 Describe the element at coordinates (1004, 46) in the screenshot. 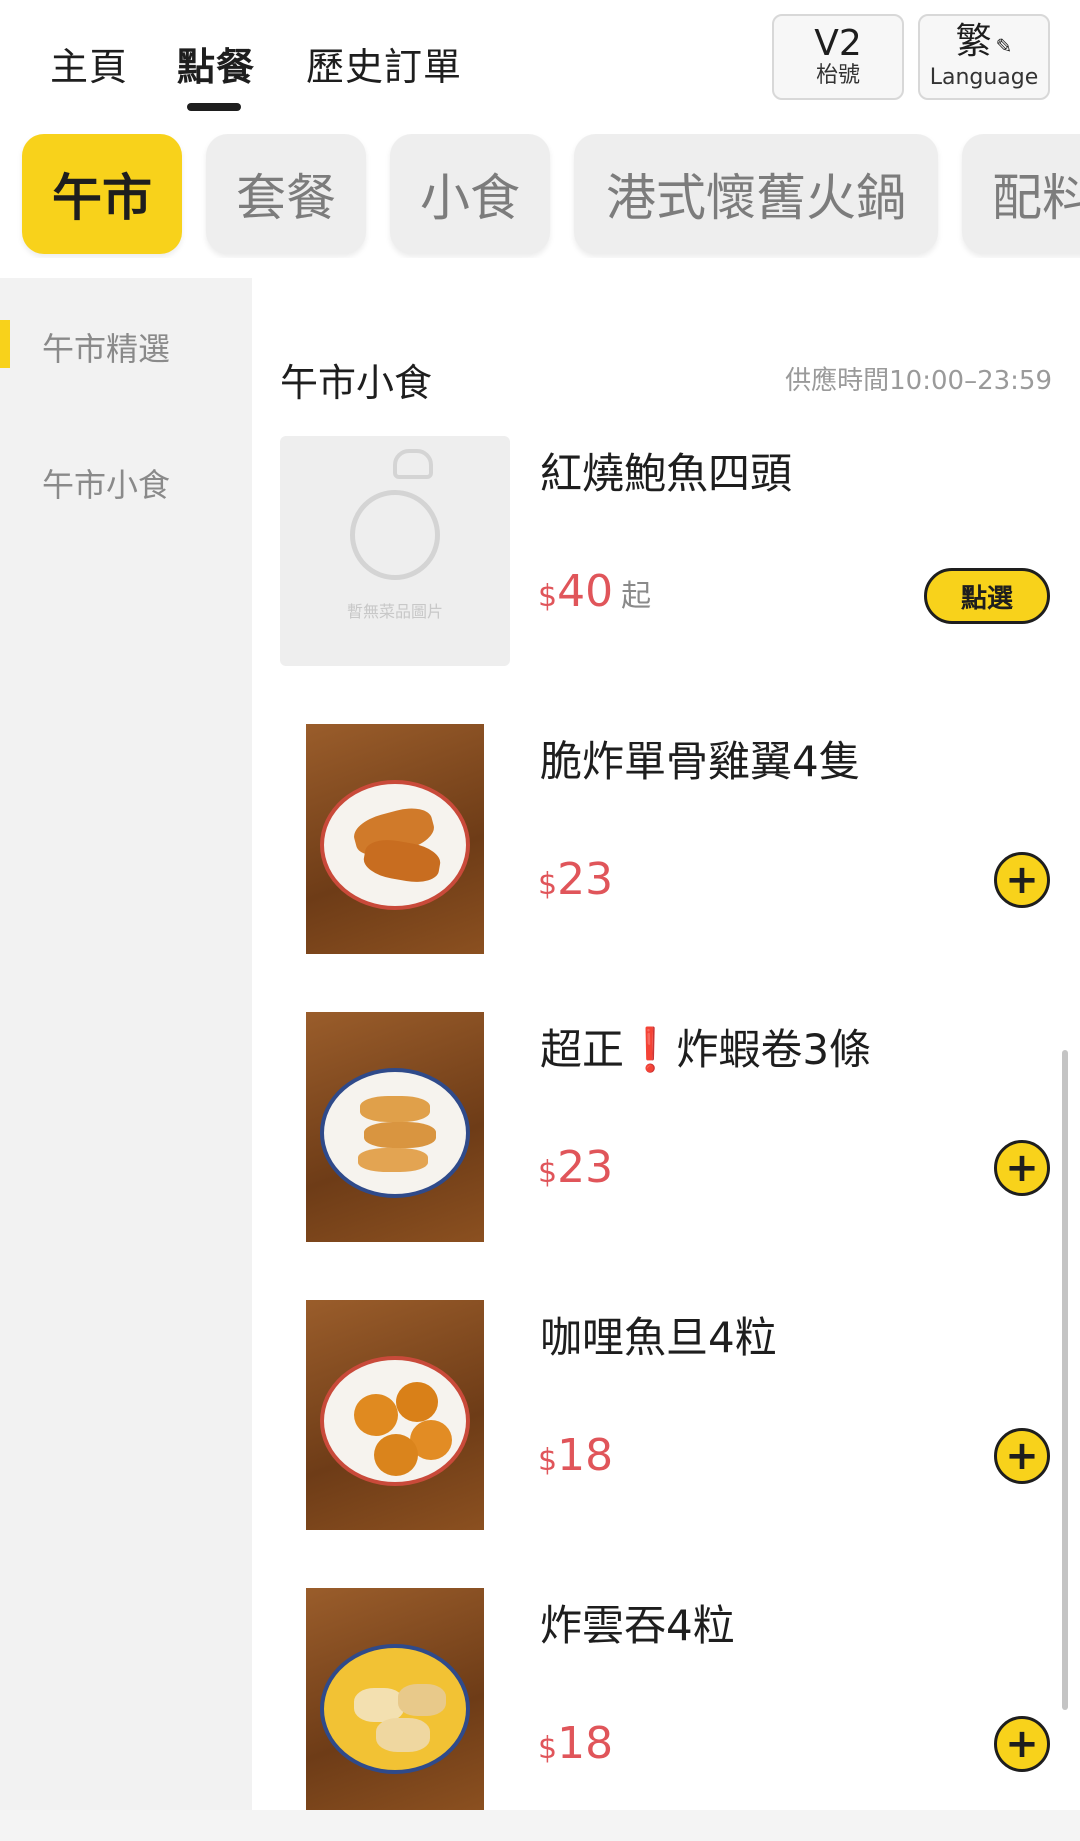

I see `pencil-icon: ✎` at that location.